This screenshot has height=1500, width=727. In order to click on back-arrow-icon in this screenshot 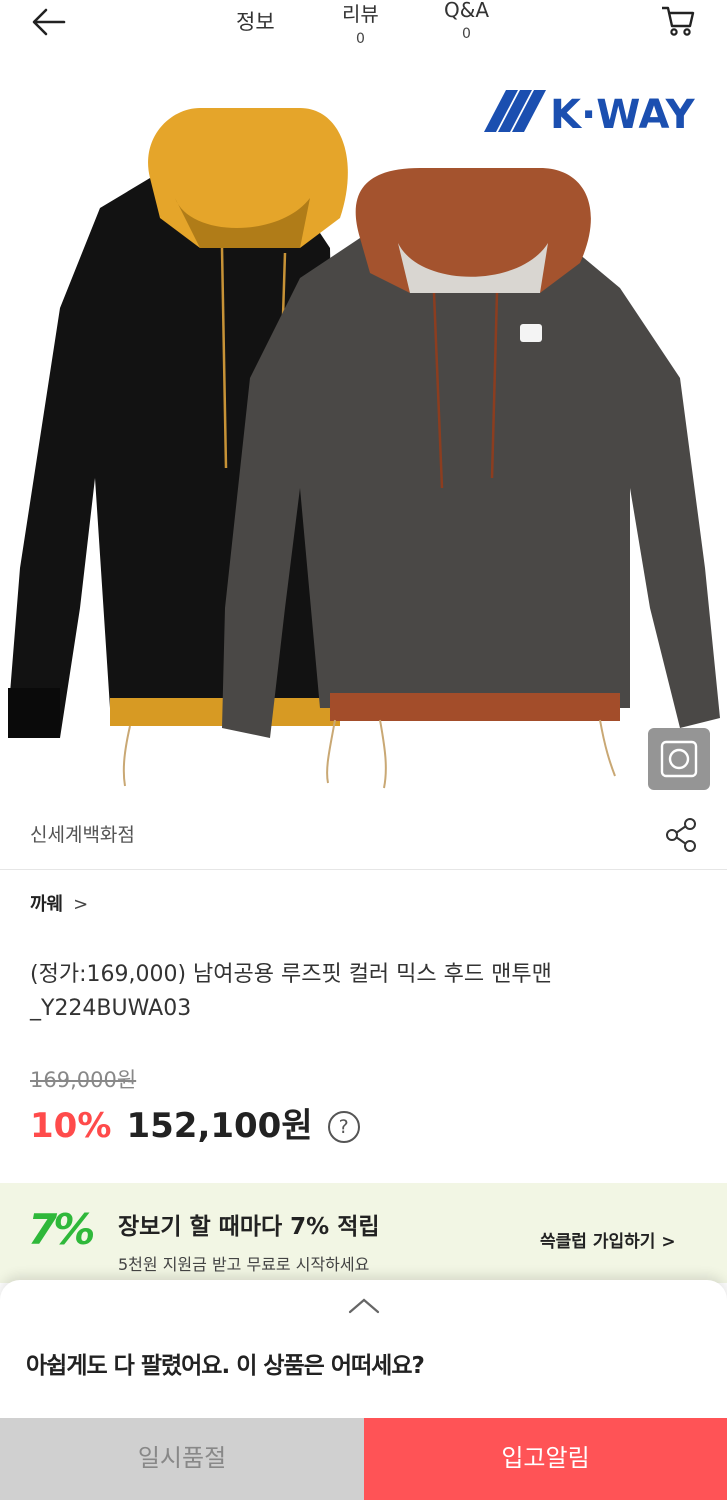, I will do `click(50, 22)`.